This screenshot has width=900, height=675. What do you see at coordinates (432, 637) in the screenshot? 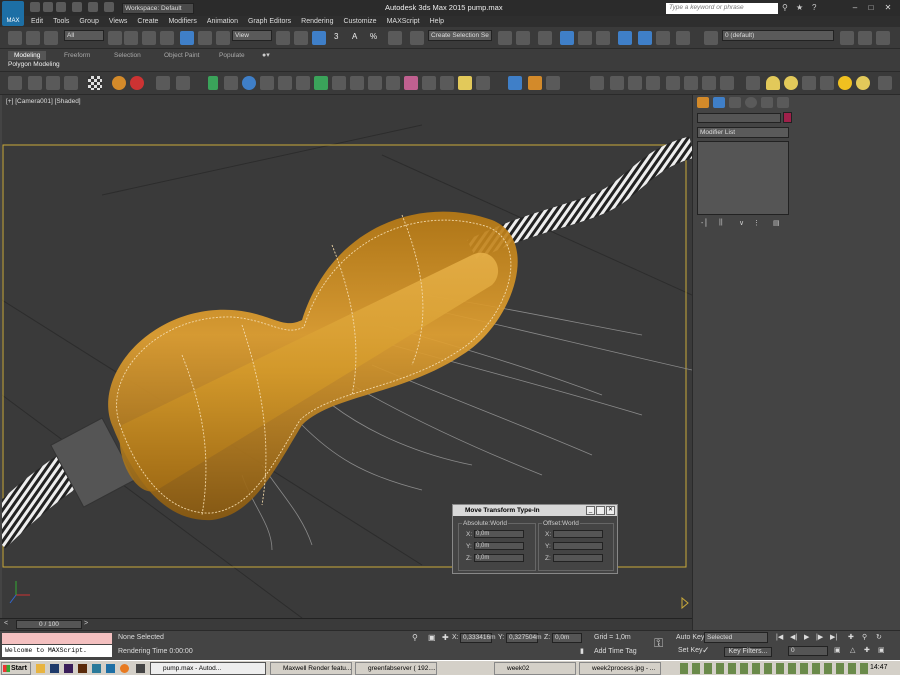
I see `absolute-mode-icon: ▣` at bounding box center [432, 637].